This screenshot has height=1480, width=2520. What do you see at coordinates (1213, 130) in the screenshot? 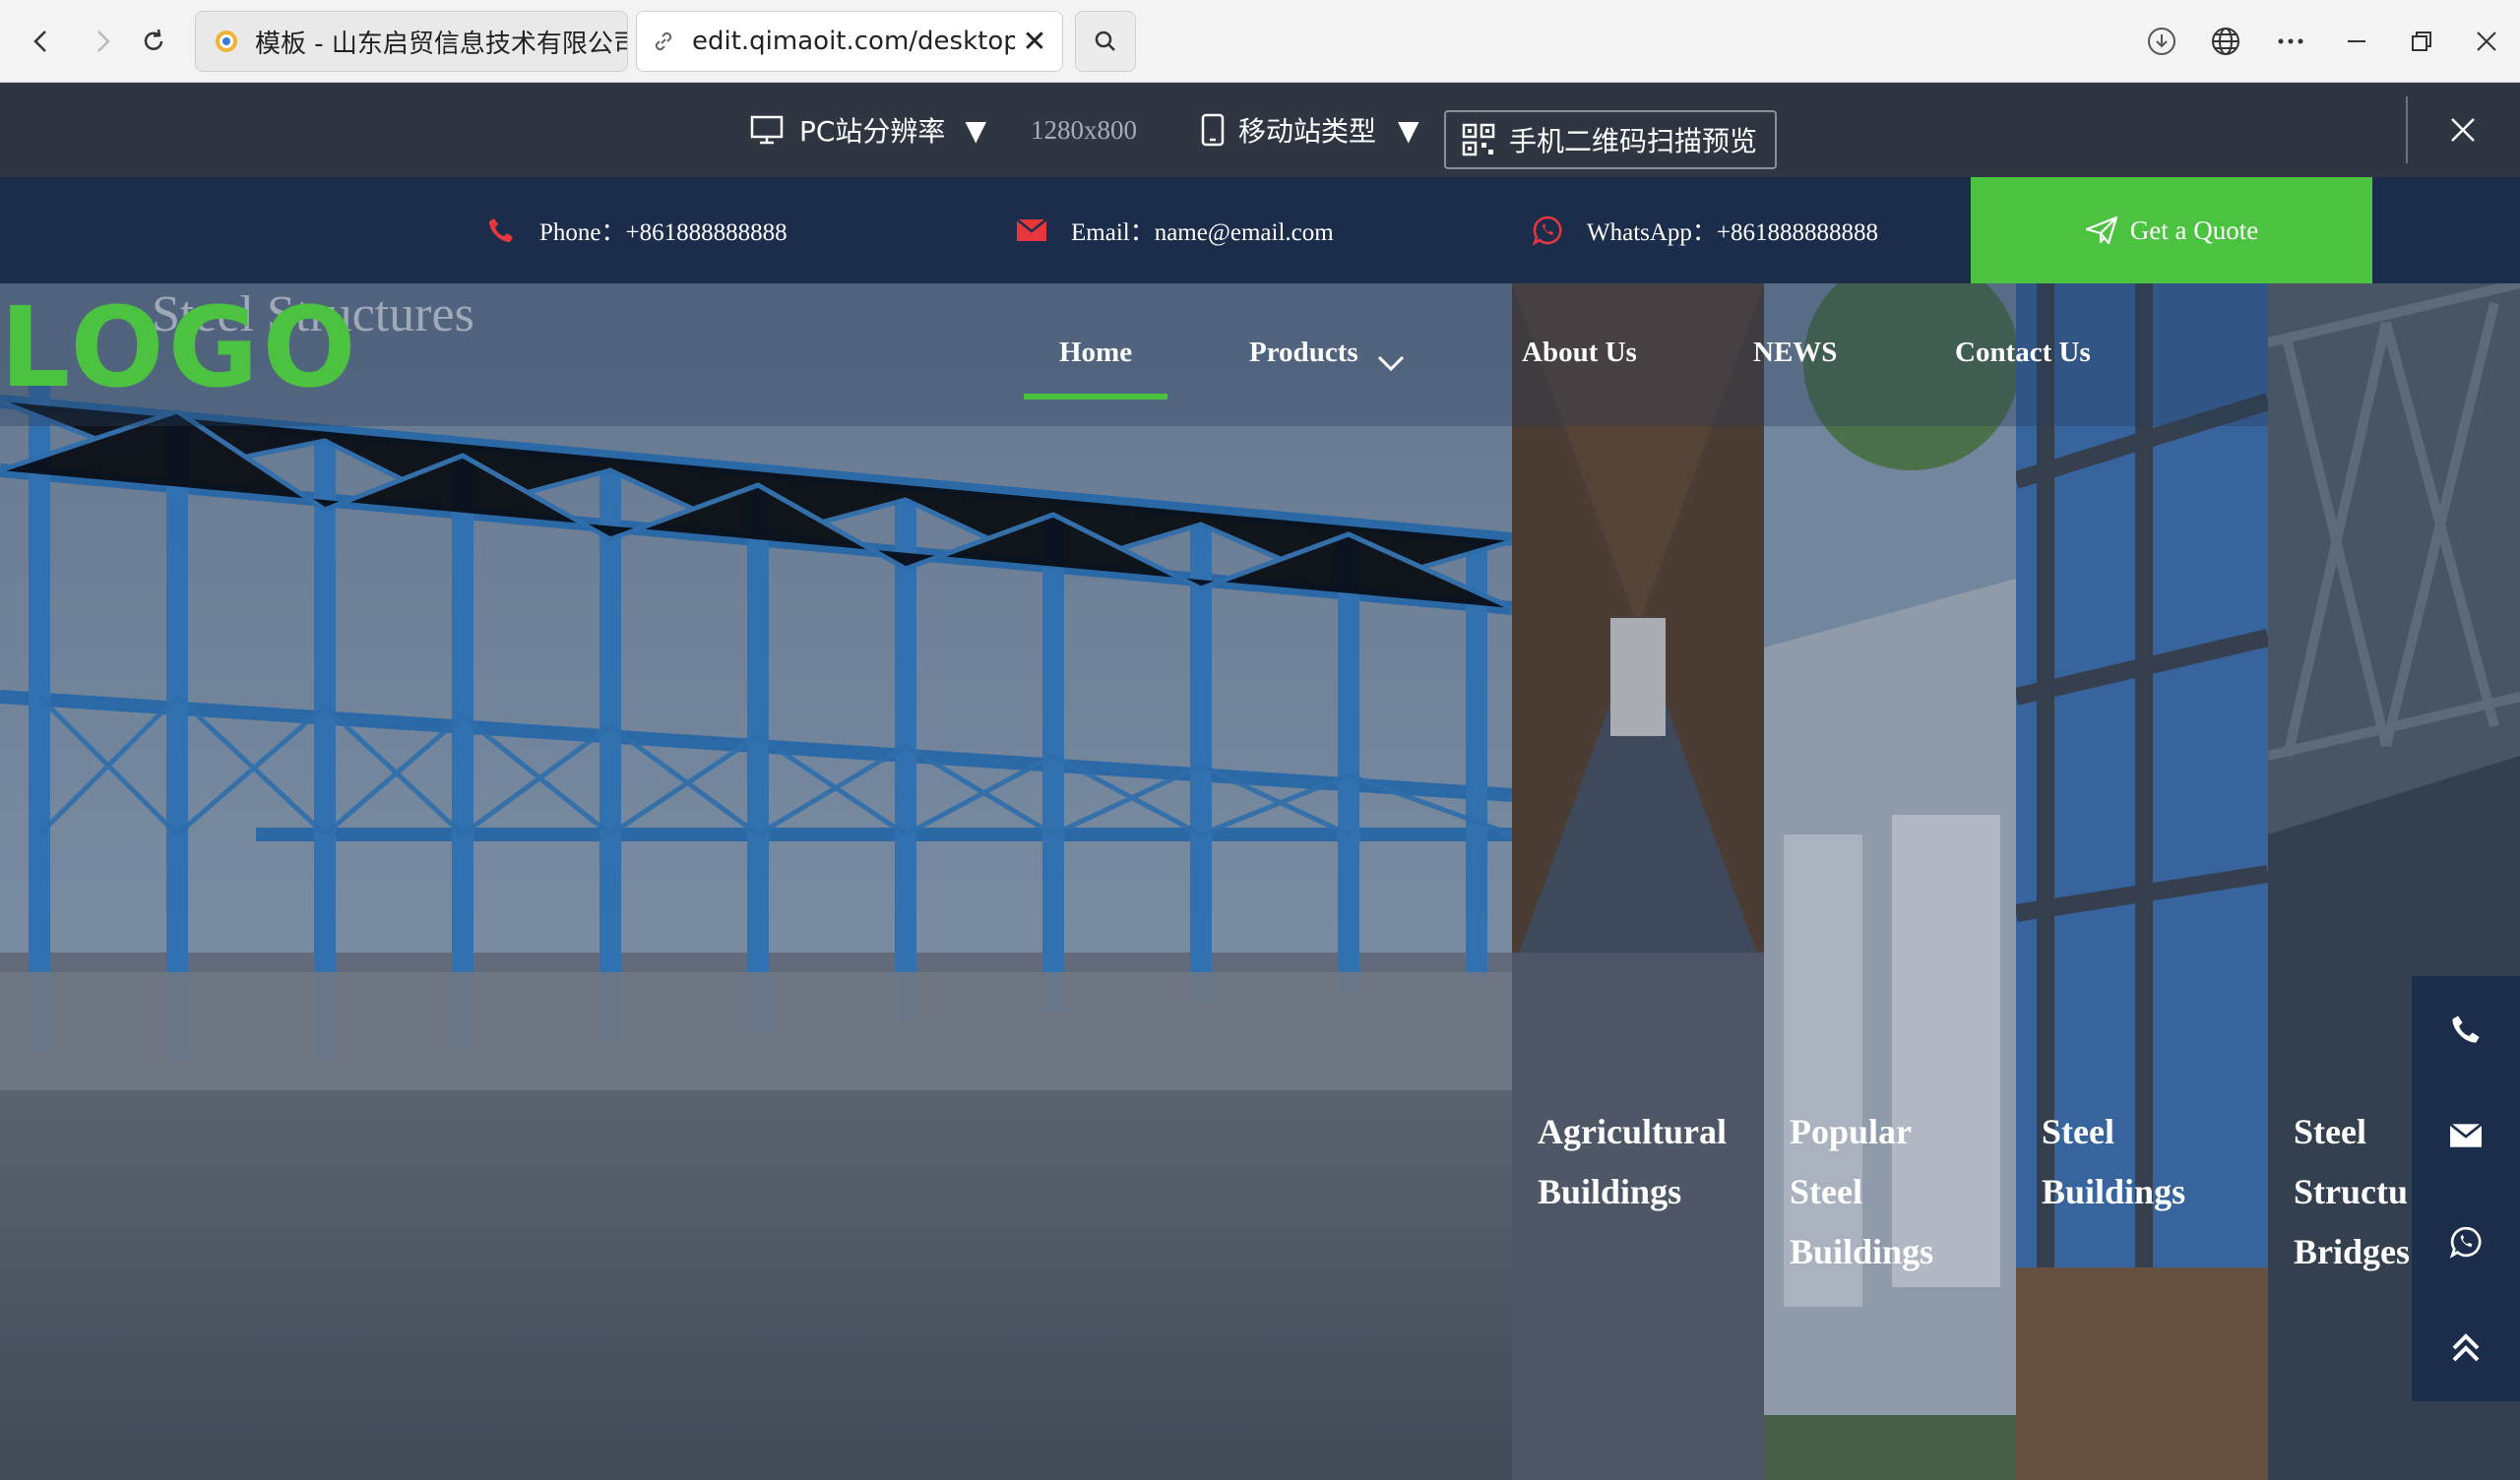
I see `mobile-phone-icon` at bounding box center [1213, 130].